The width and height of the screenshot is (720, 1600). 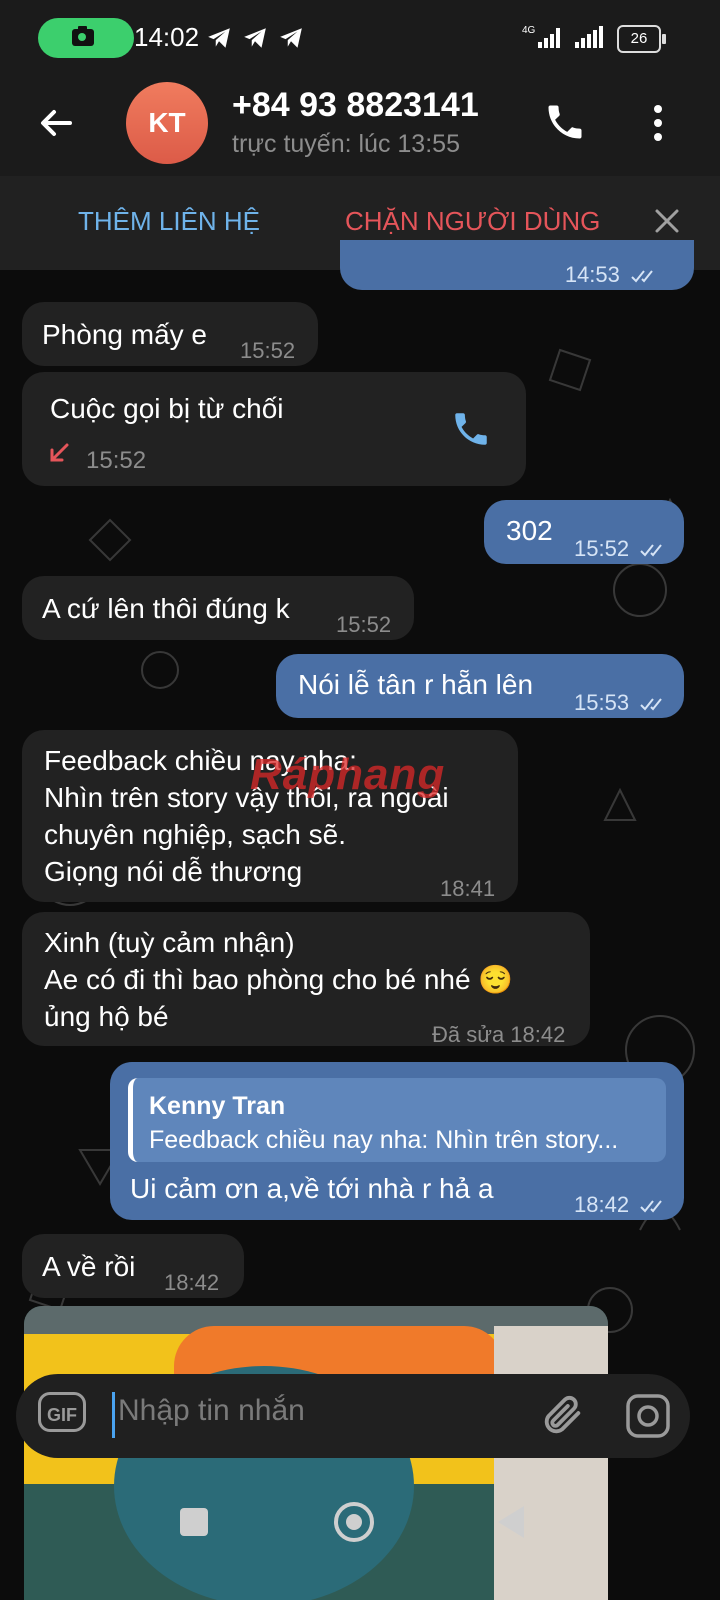 I want to click on paperclip-icon, so click(x=563, y=1415).